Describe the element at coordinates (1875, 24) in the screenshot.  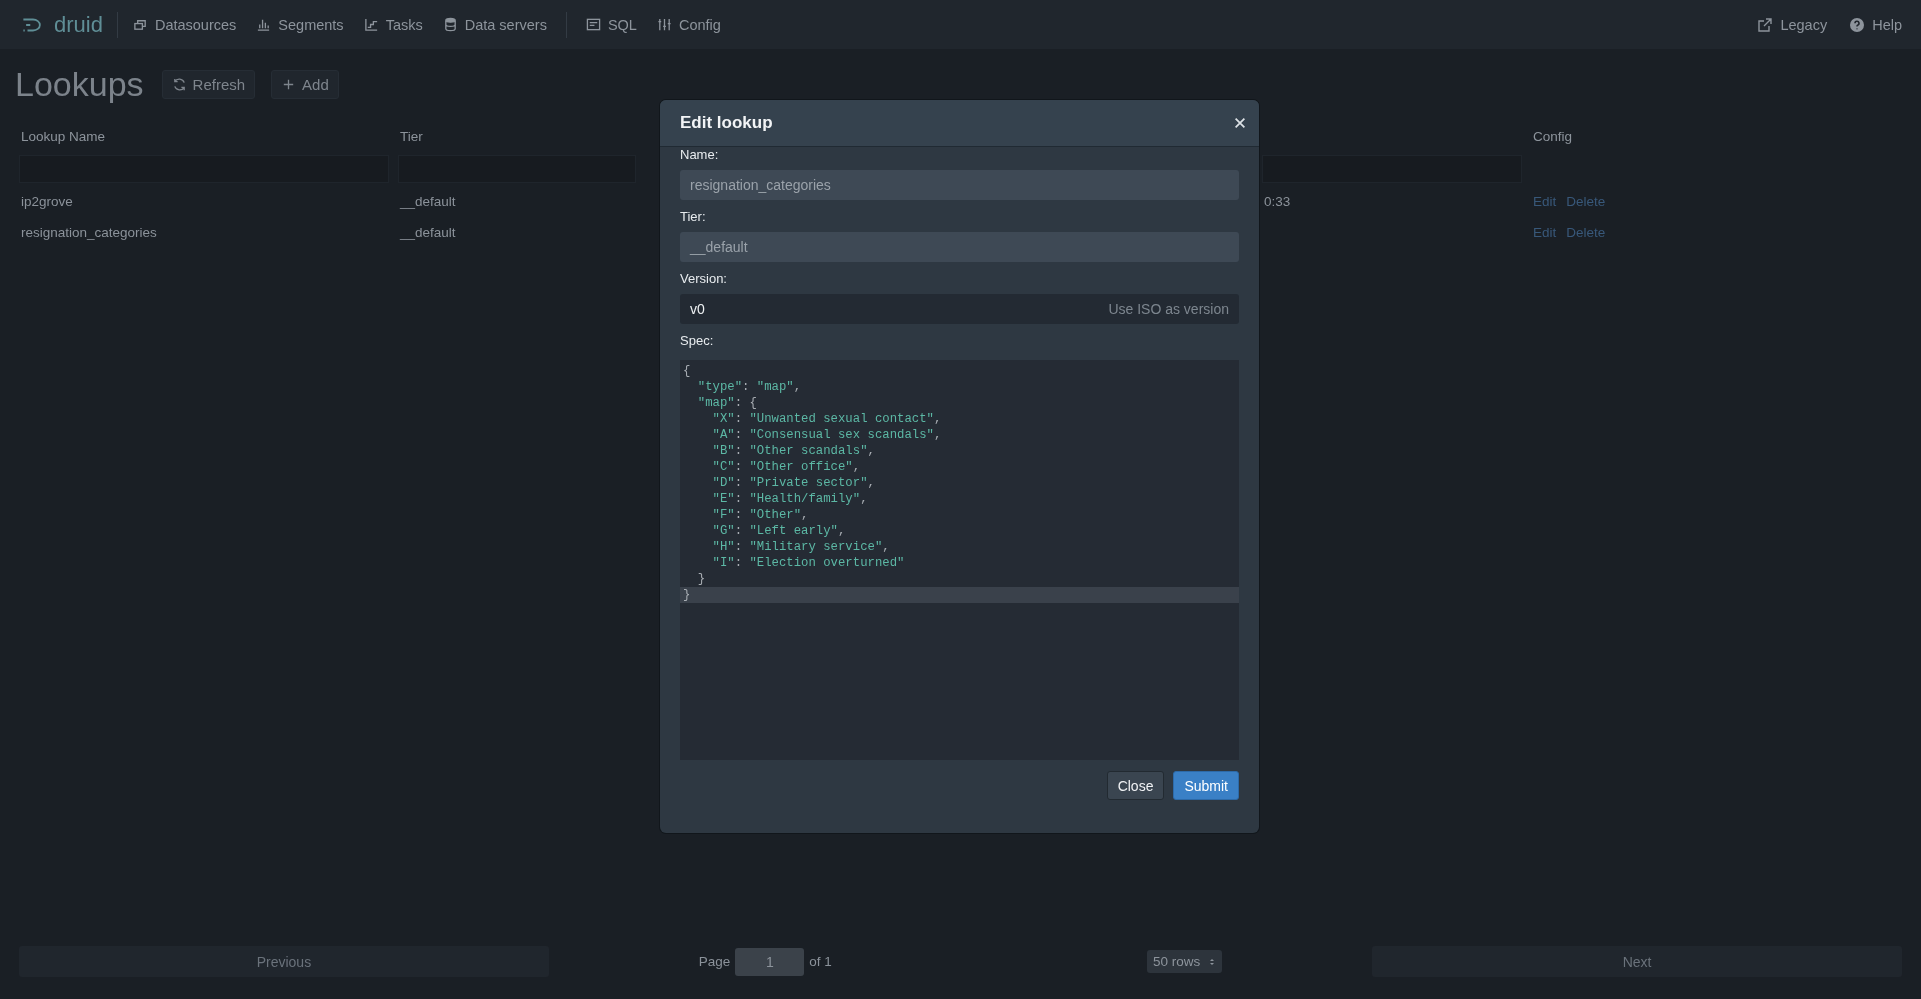
I see `nav-item: Help` at that location.